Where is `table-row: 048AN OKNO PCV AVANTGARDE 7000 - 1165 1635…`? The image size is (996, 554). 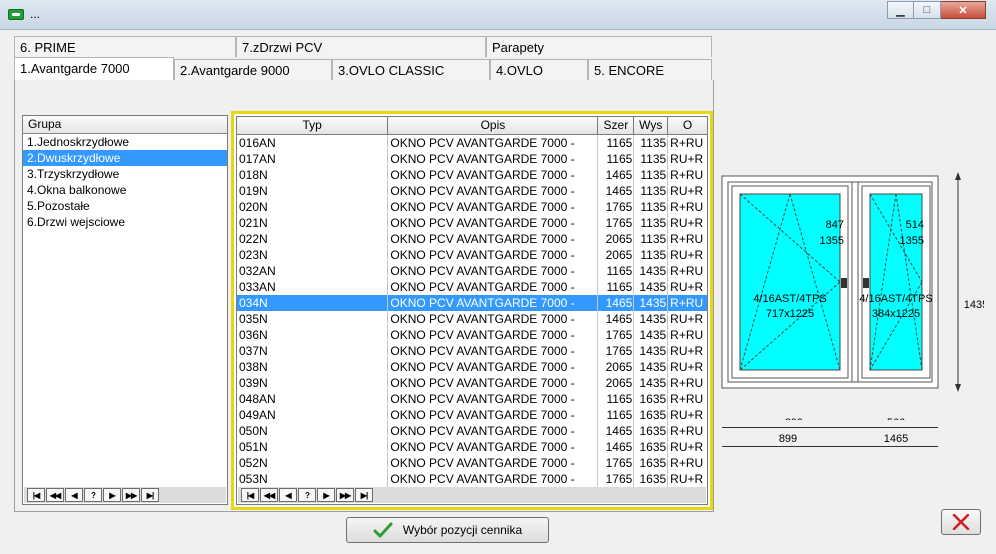
table-row: 048AN OKNO PCV AVANTGARDE 7000 - 1165 1635… is located at coordinates (472, 399).